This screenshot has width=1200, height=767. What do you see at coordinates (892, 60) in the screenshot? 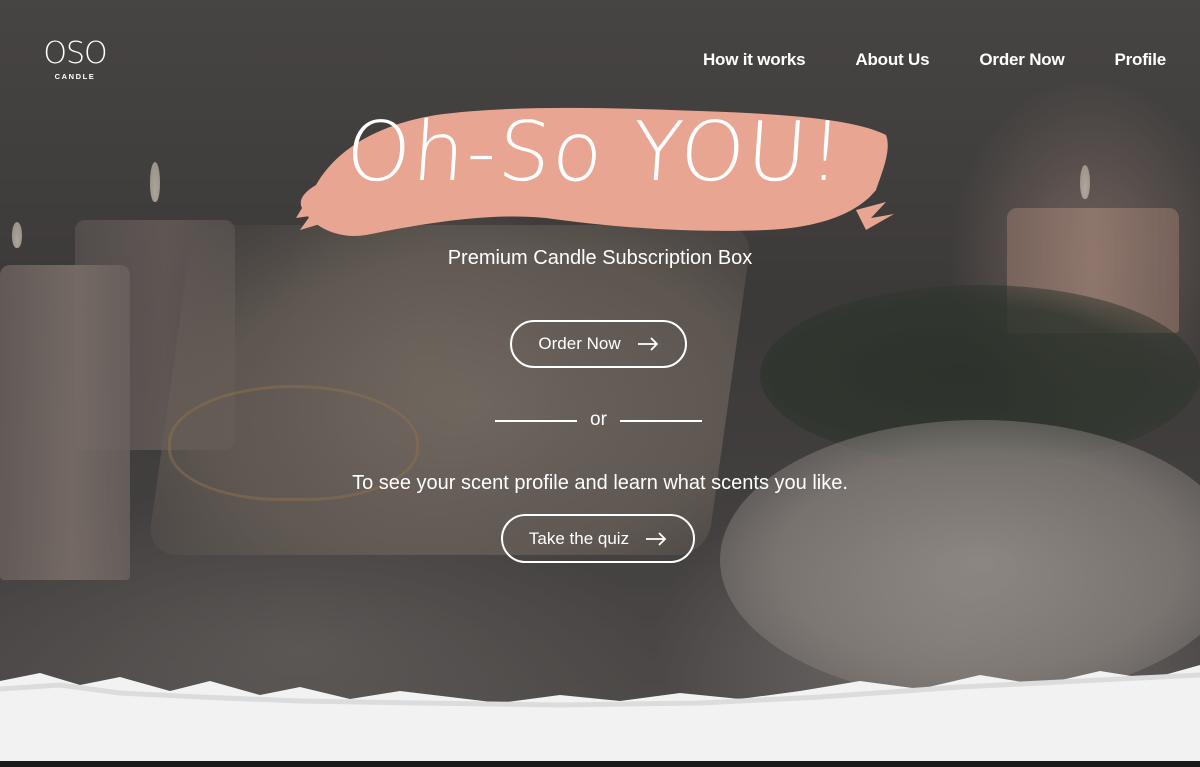
I see `nav-about-us: About Us` at bounding box center [892, 60].